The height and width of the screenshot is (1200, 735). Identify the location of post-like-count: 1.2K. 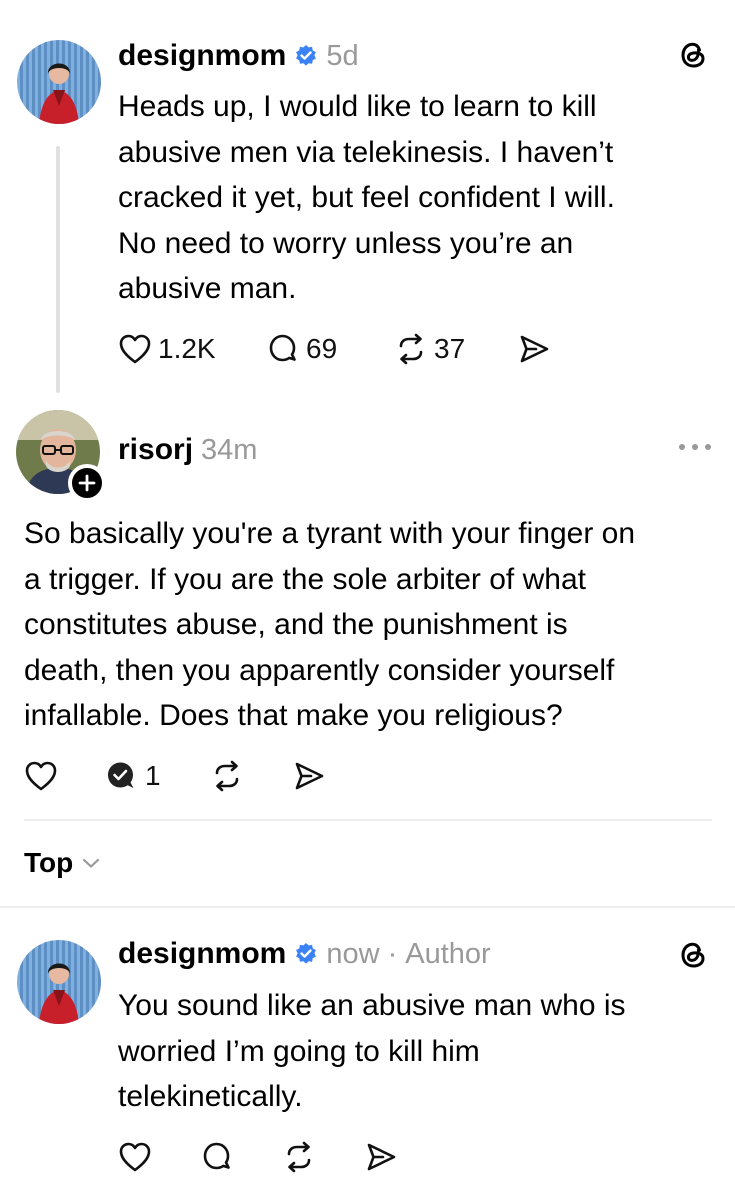
(187, 348).